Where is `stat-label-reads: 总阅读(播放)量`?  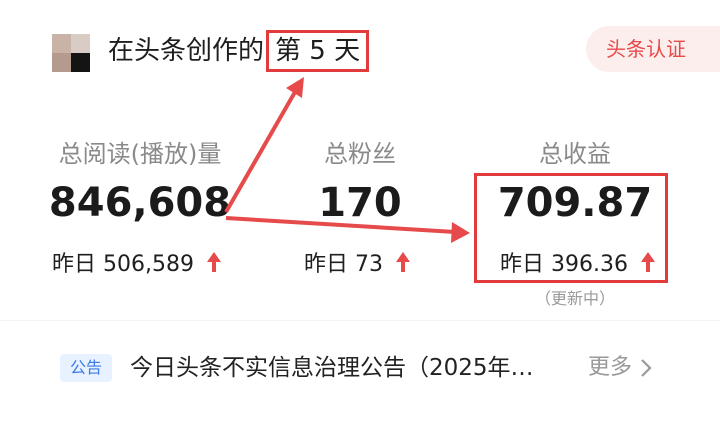 stat-label-reads: 总阅读(播放)量 is located at coordinates (140, 154).